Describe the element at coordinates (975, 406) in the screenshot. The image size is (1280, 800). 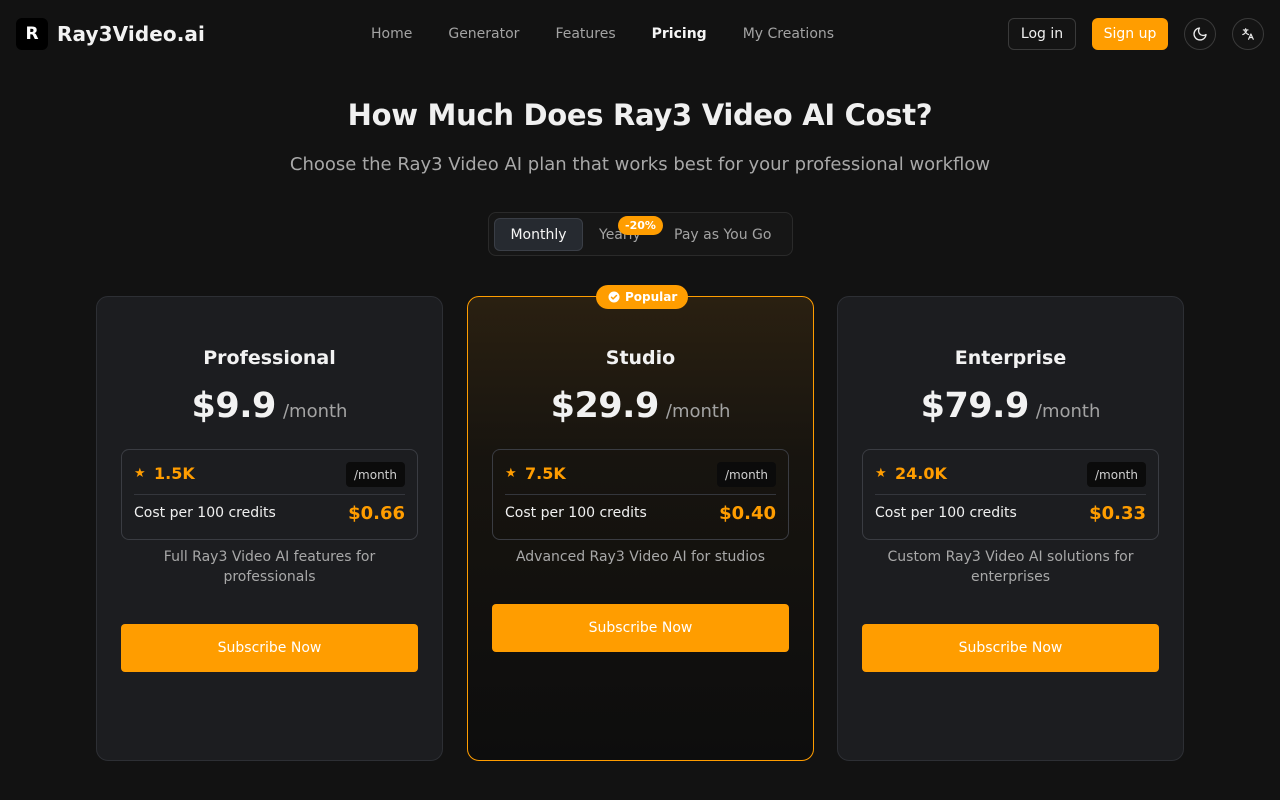
I see `plan-price: $79.9` at that location.